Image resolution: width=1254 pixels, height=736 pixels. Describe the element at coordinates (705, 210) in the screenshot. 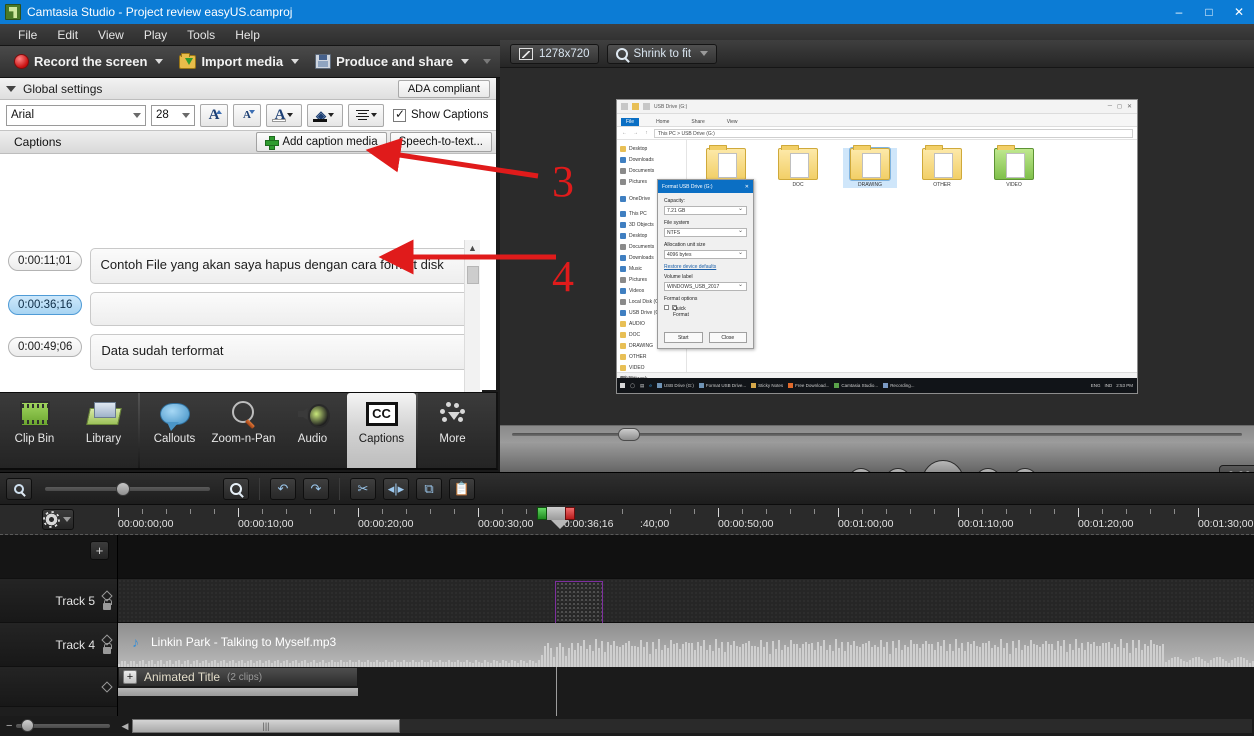

I see `capacity-select: 7.21 GB` at that location.